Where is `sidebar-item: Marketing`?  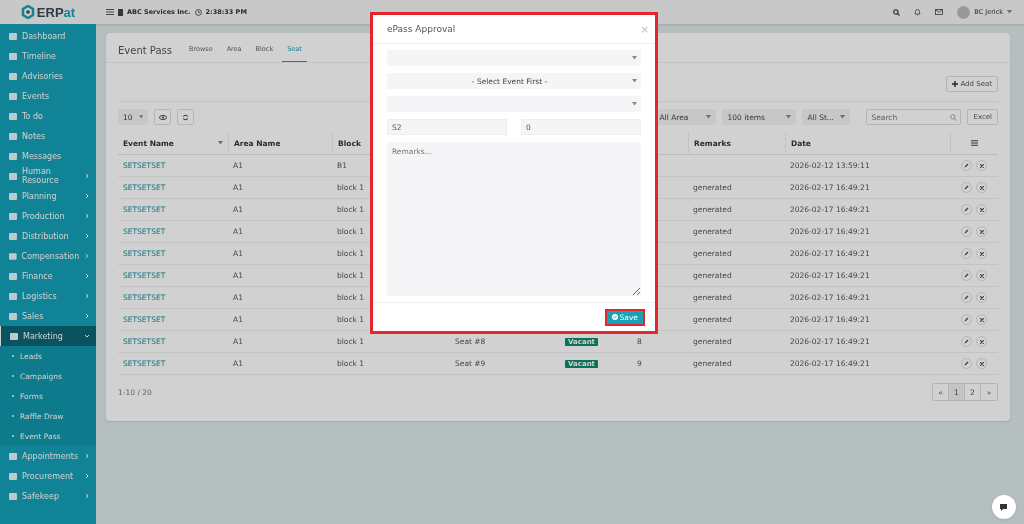 sidebar-item: Marketing is located at coordinates (48, 336).